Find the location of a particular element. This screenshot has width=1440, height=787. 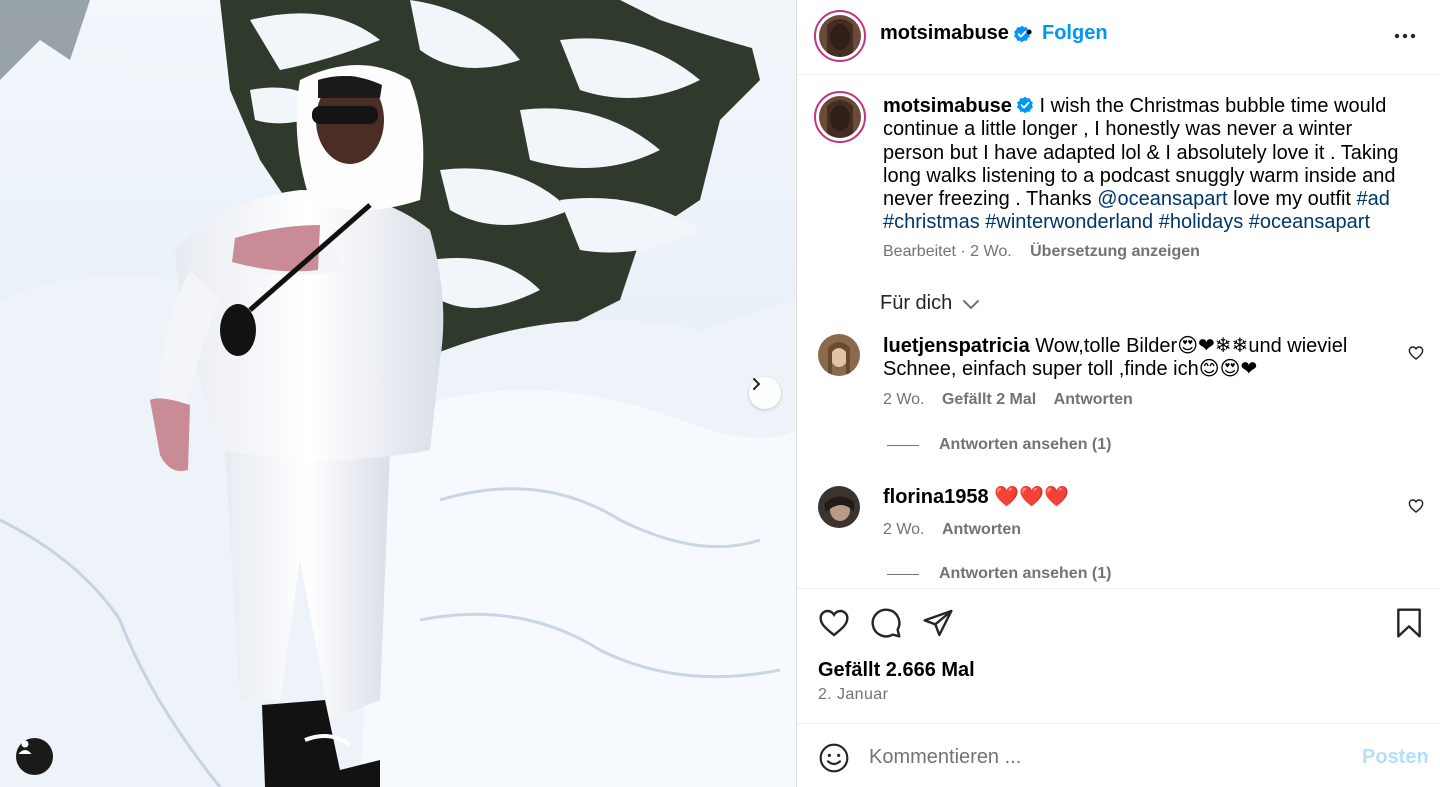

author-avatar-image is located at coordinates (840, 36).